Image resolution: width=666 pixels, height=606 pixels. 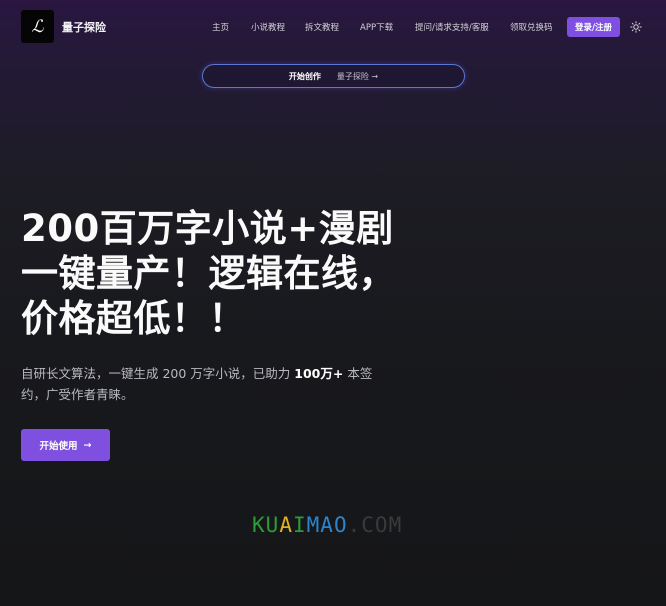 I want to click on watermark-letter: C, so click(x=368, y=525).